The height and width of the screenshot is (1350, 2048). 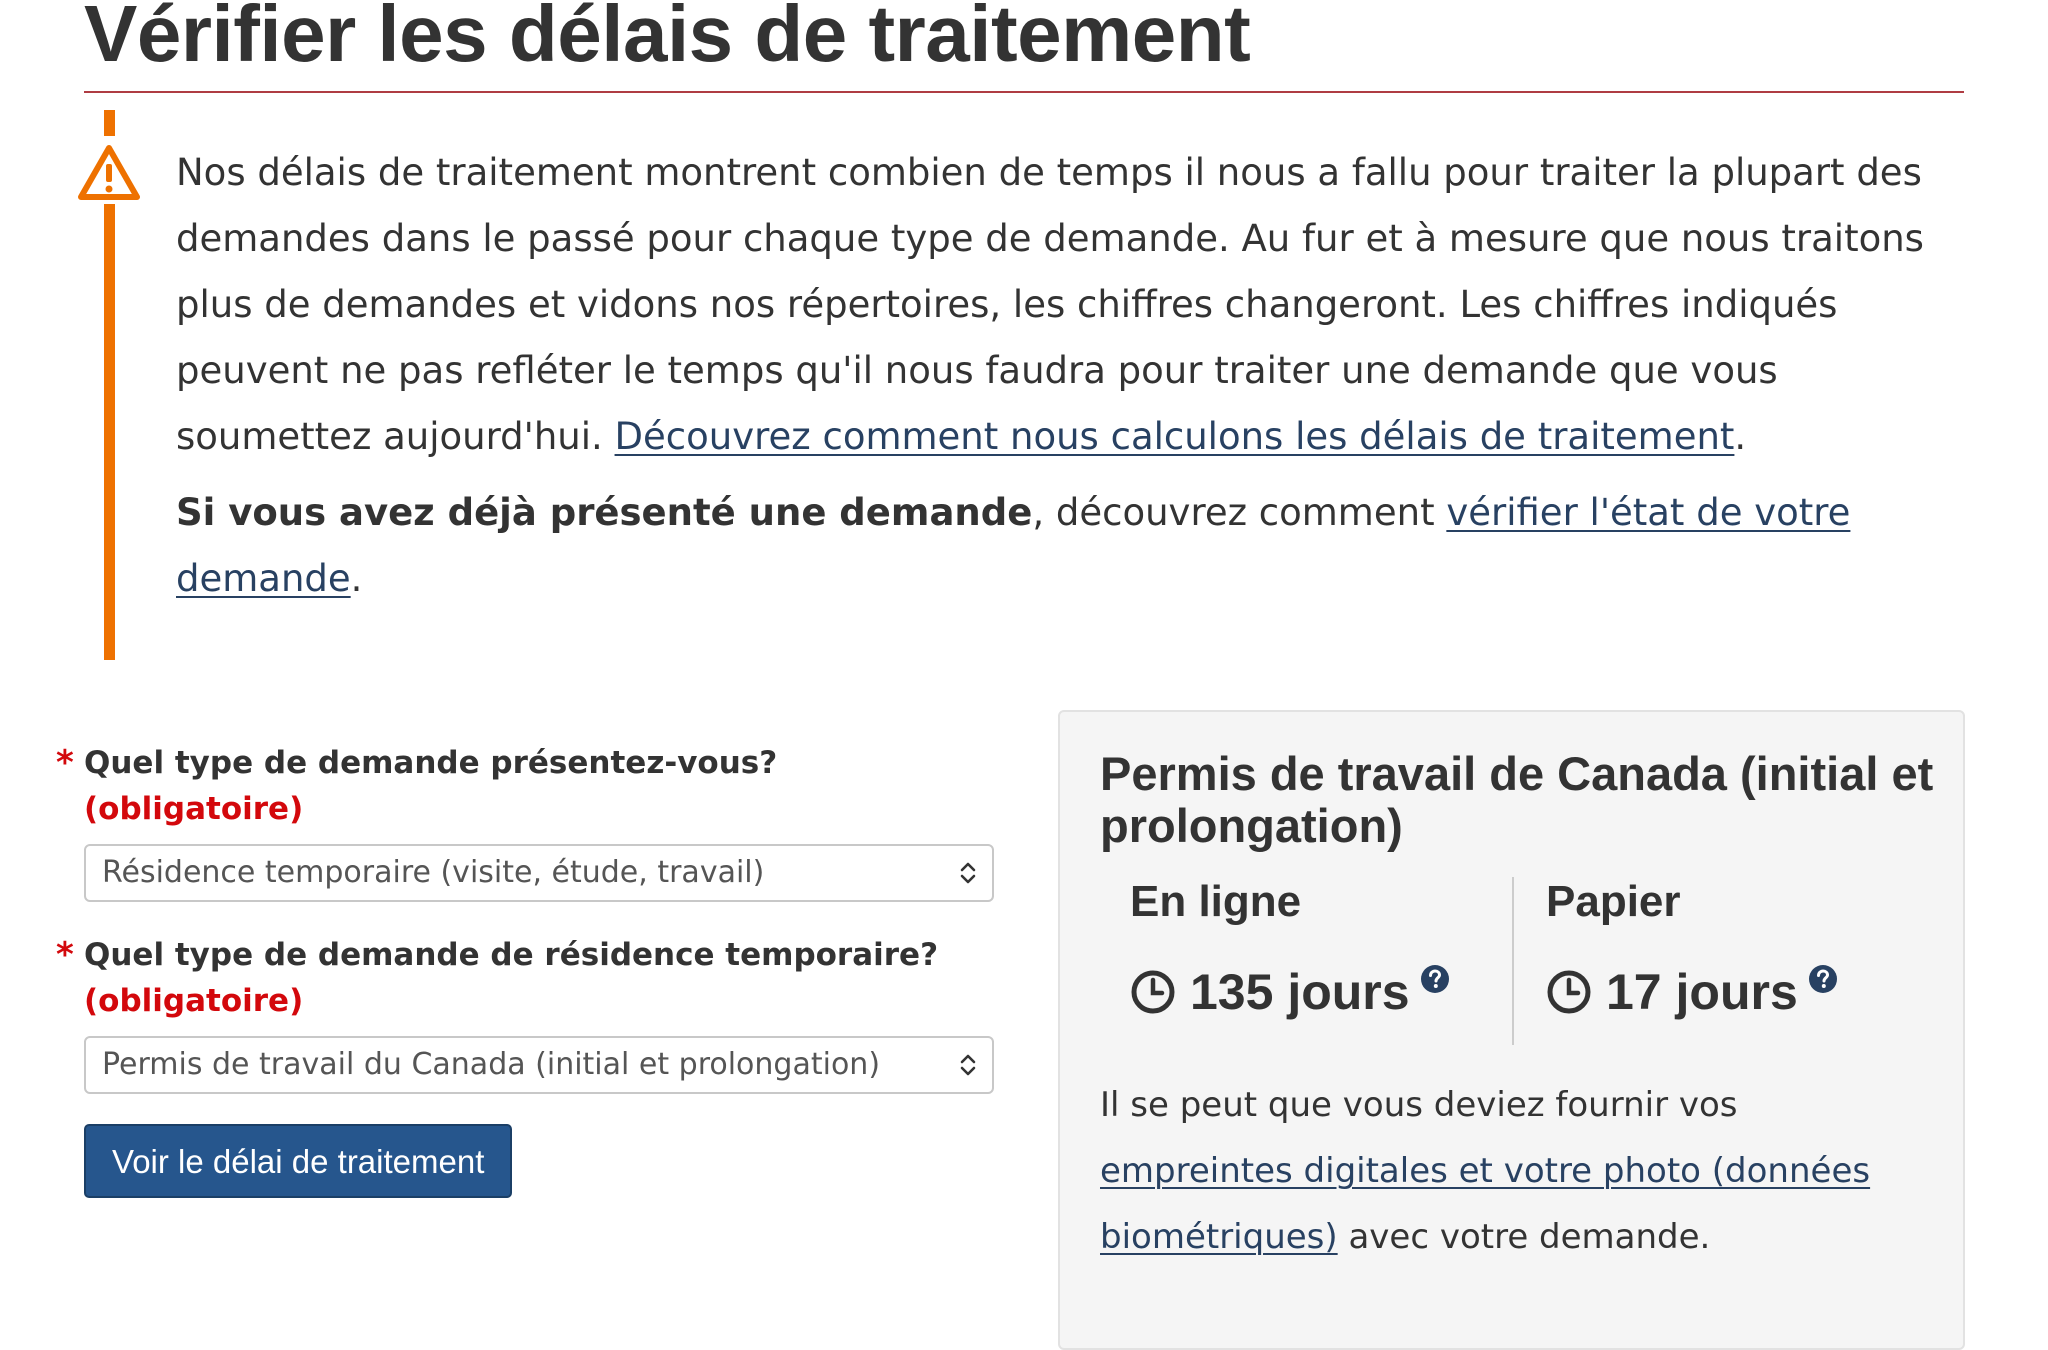 I want to click on online-processing-time: En ligne 135 jours, so click(x=1290, y=949).